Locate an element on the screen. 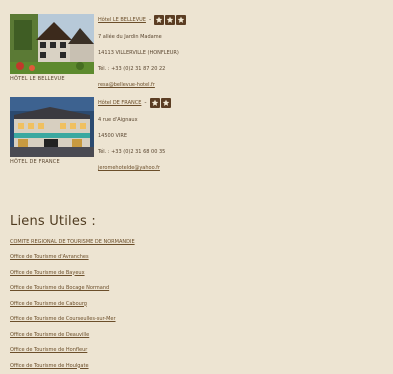 The width and height of the screenshot is (393, 374). hotel-address-city: 14113 VILLERVILLE (HONFLEUR) is located at coordinates (138, 53).